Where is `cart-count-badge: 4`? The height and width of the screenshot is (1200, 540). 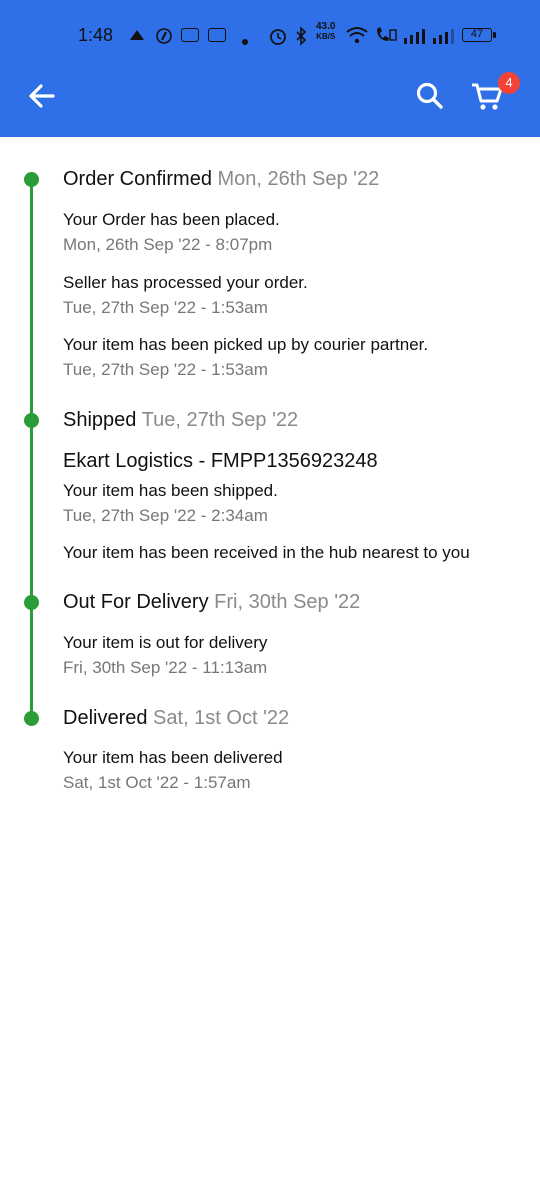
cart-count-badge: 4 is located at coordinates (509, 83).